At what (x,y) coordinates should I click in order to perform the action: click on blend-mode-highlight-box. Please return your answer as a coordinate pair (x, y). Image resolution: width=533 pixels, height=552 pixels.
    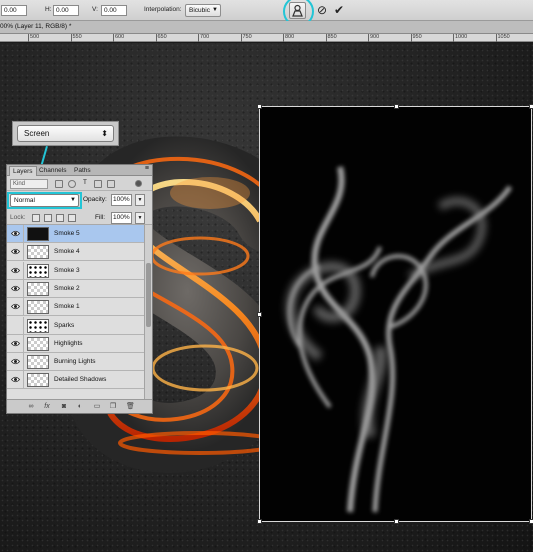
    Looking at the image, I should click on (44, 200).